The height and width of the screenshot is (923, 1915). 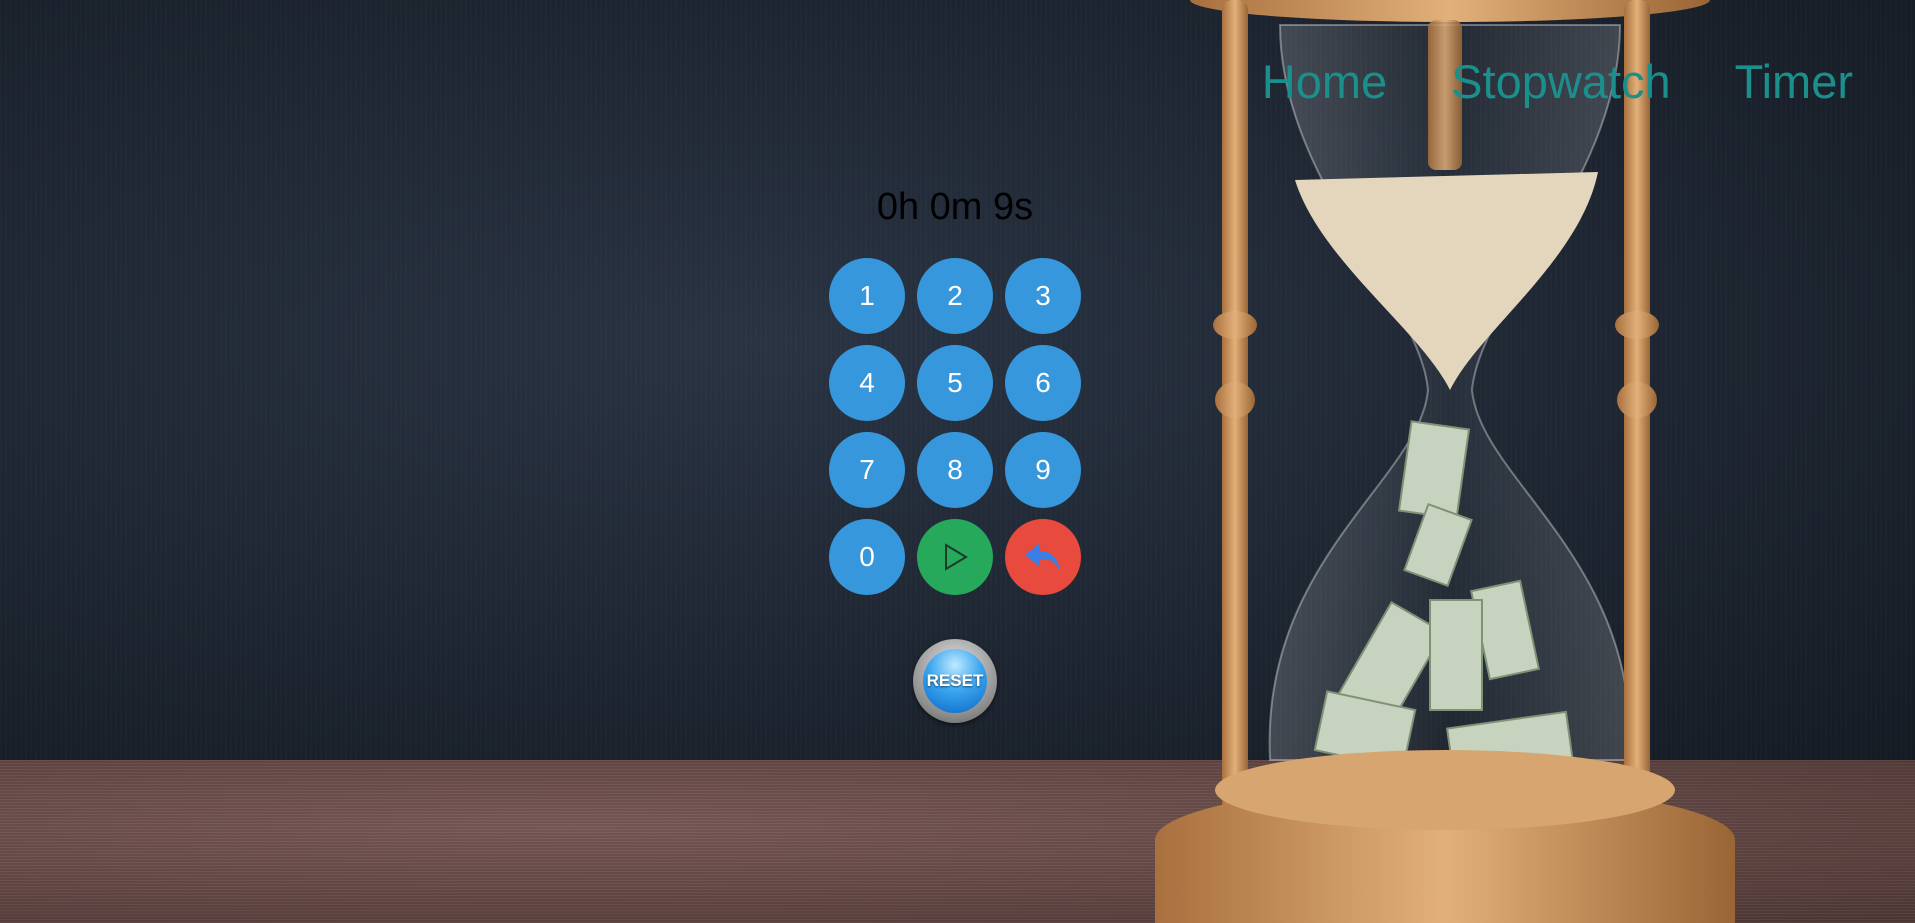 I want to click on key-9-button: 9, so click(x=1043, y=470).